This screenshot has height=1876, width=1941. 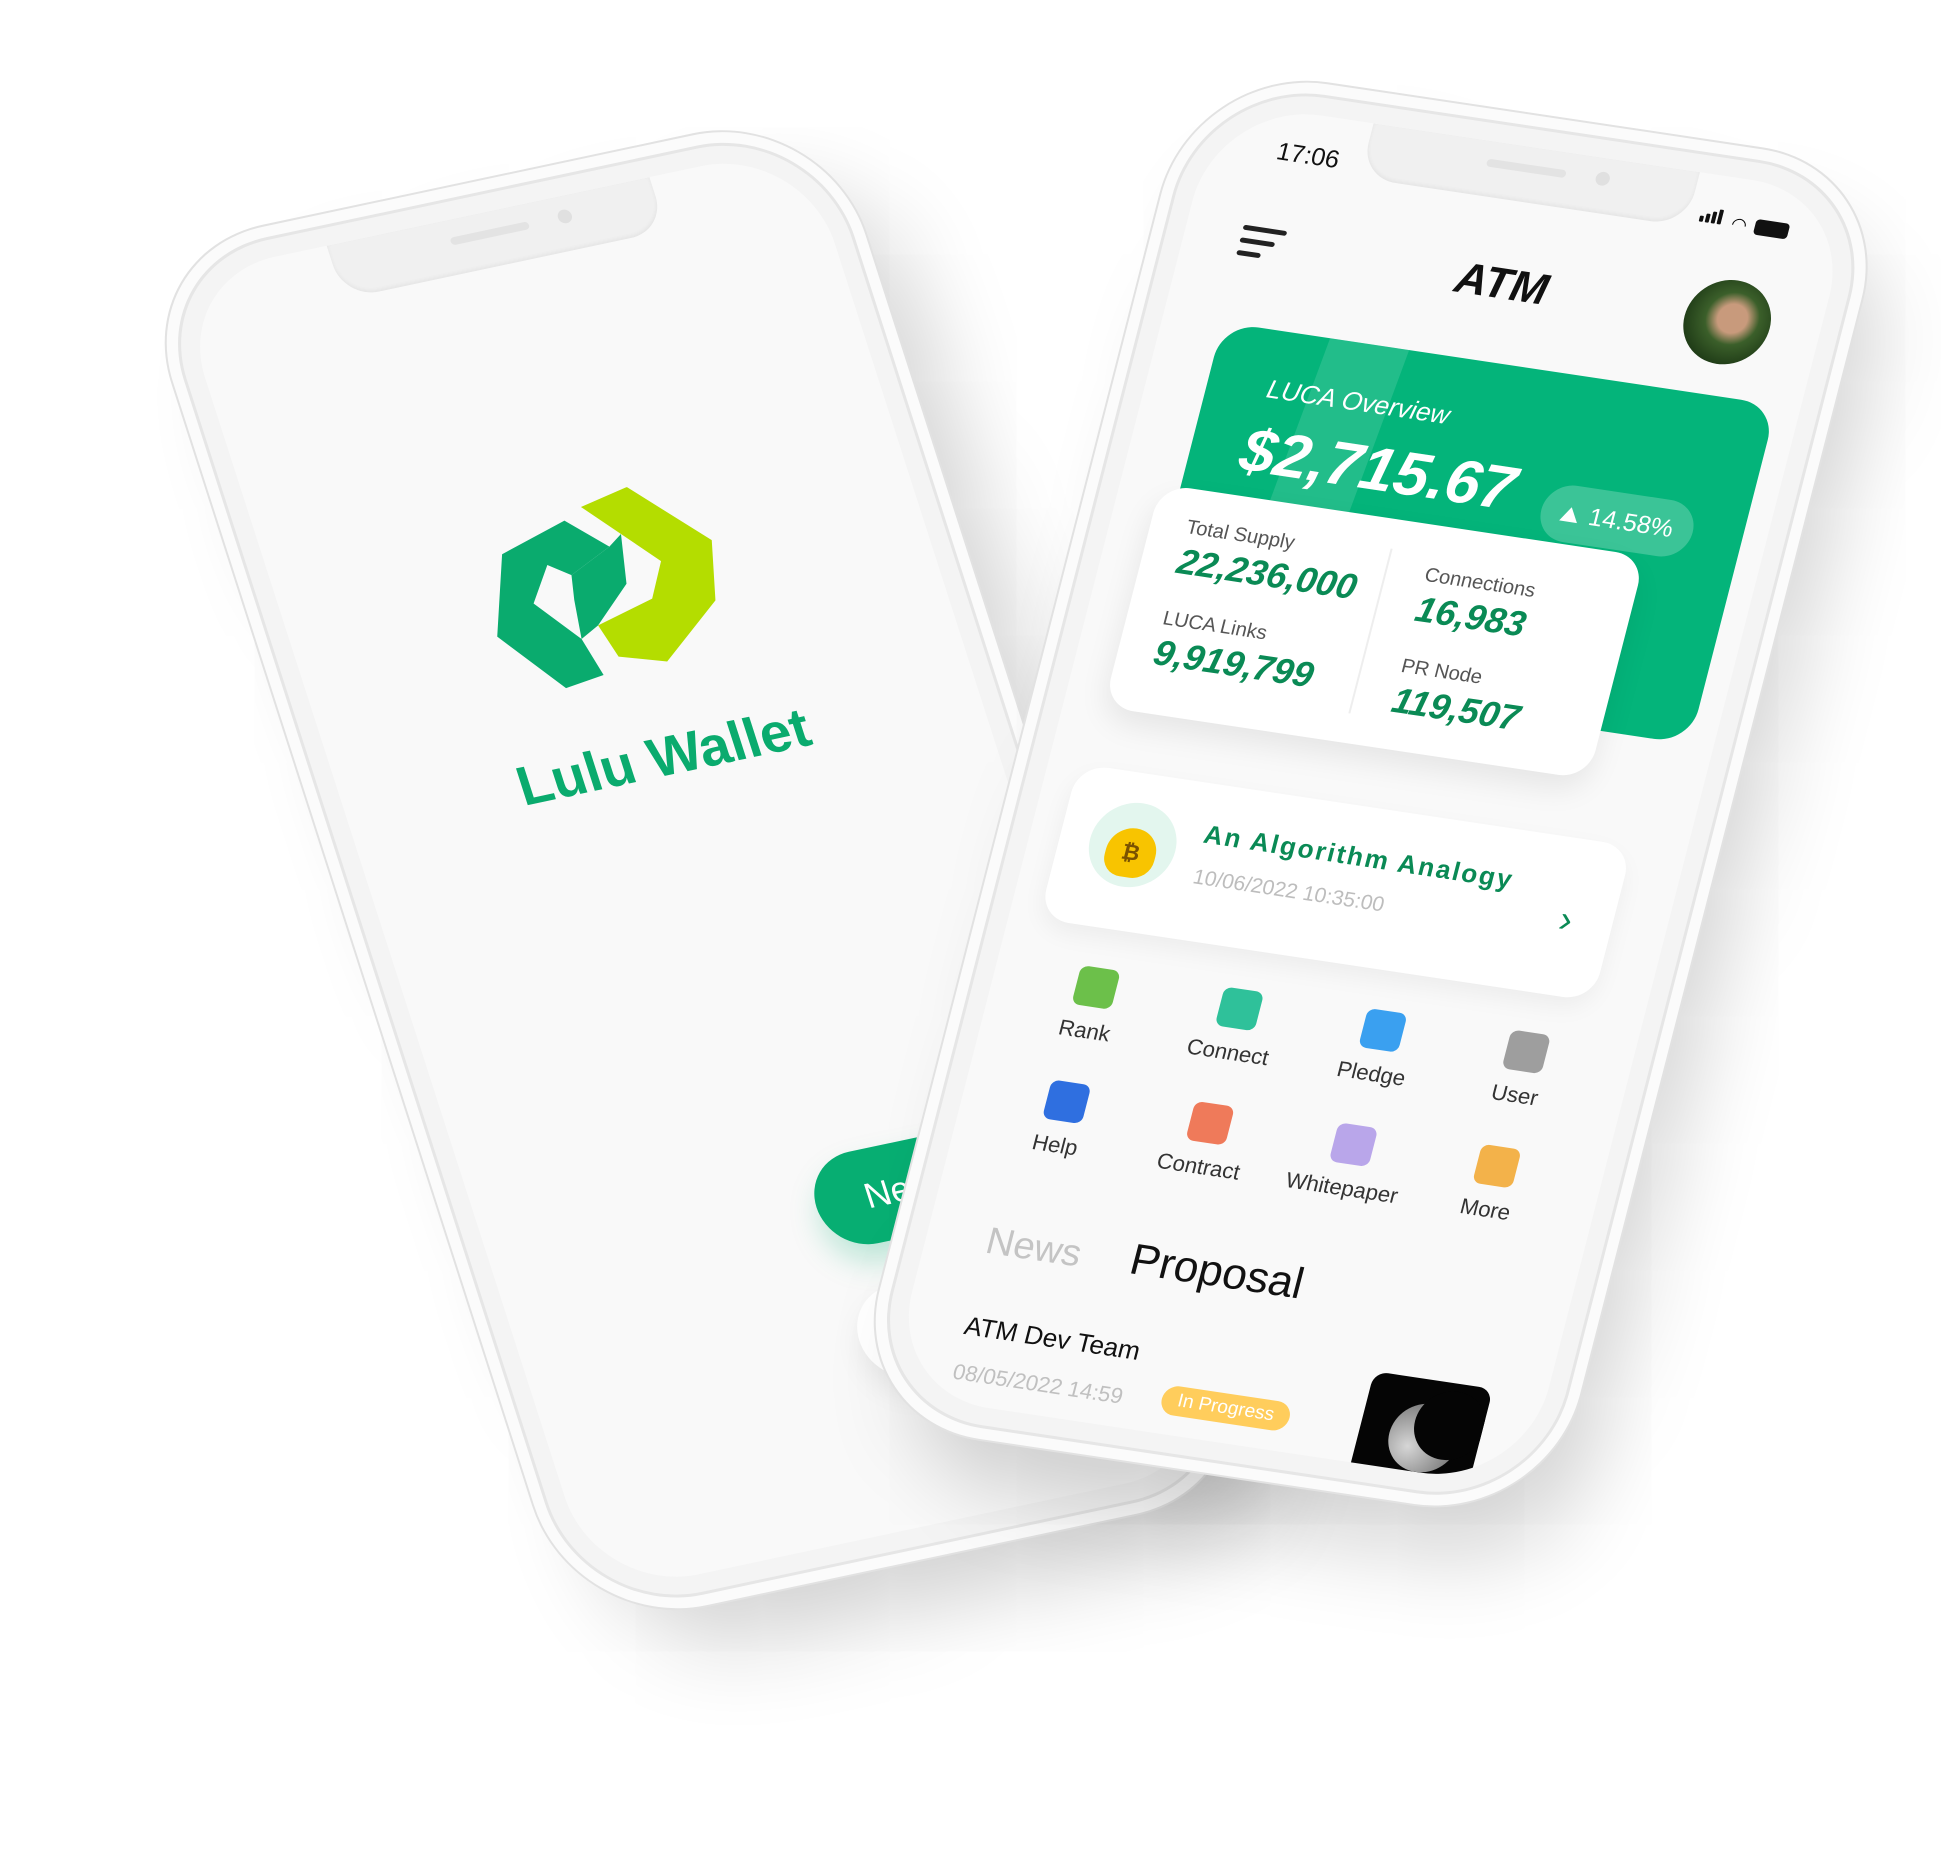 I want to click on whitepaper-icon, so click(x=1353, y=1144).